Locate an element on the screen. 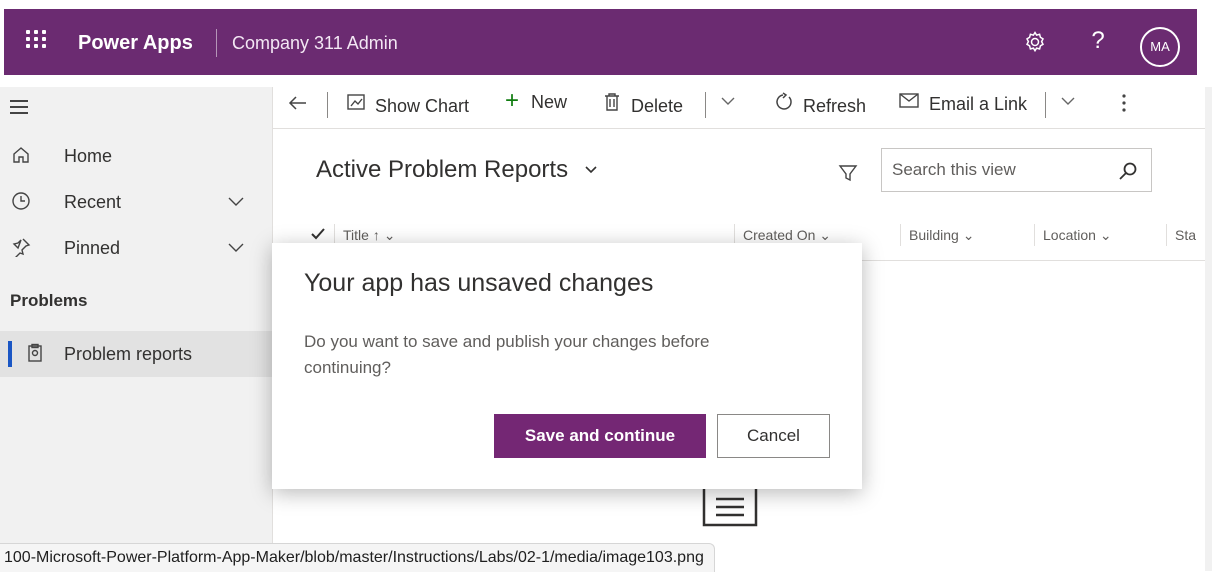  search-box is located at coordinates (1016, 170).